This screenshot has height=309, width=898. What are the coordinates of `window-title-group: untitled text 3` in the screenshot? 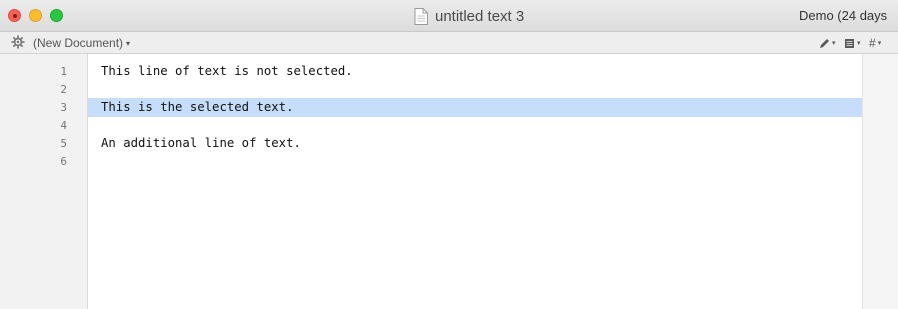 It's located at (469, 16).